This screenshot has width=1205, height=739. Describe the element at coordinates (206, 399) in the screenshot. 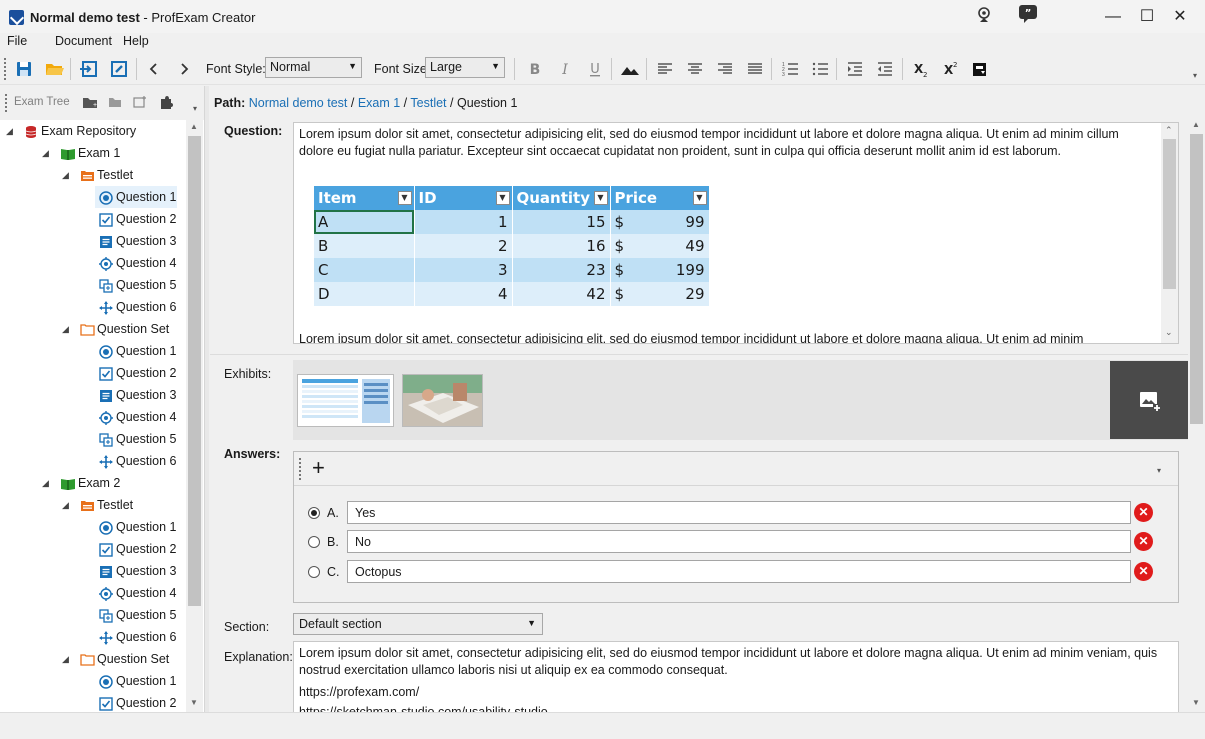

I see `panel-splitter` at that location.